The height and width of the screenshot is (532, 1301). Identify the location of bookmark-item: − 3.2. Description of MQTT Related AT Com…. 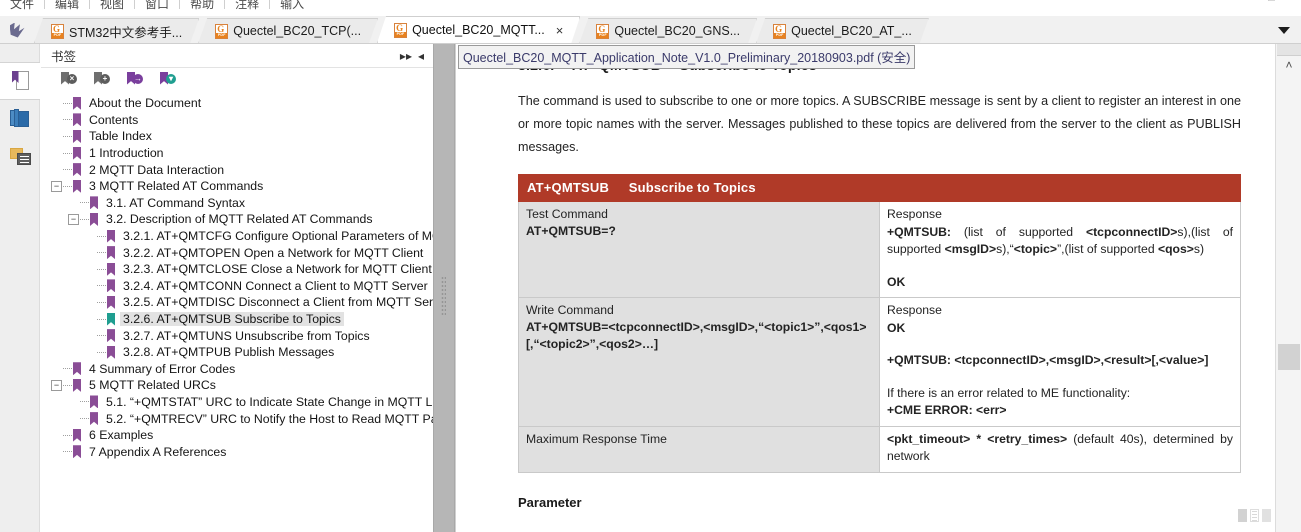
(237, 219).